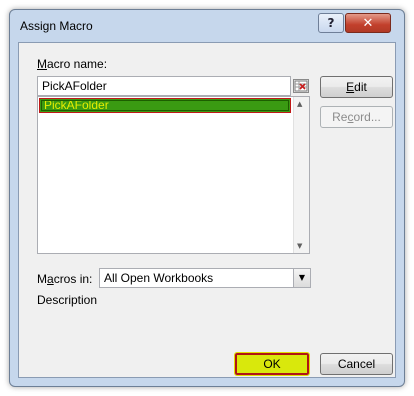  Describe the element at coordinates (65, 279) in the screenshot. I see `macros-in-label: Macros in:` at that location.